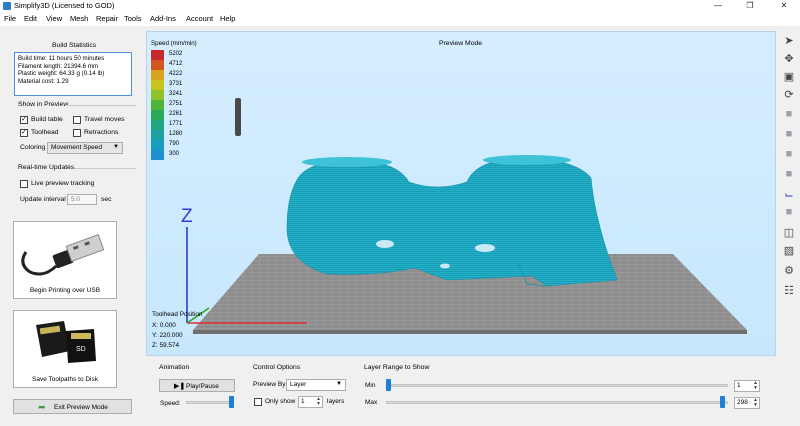 The height and width of the screenshot is (426, 800). I want to click on max-layer-value: 298, so click(742, 402).